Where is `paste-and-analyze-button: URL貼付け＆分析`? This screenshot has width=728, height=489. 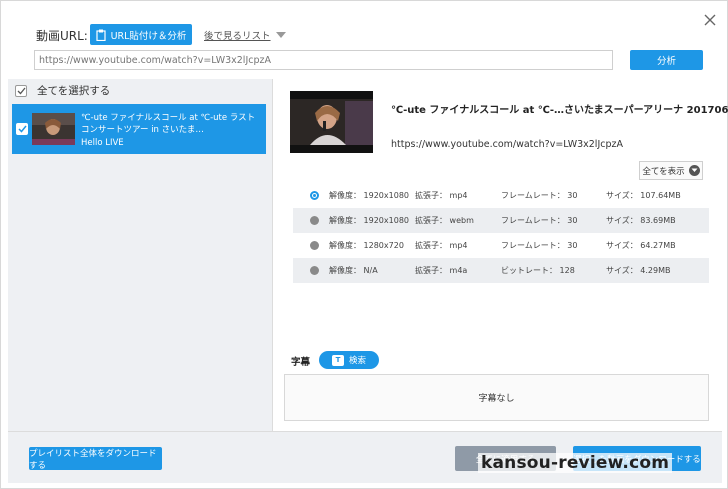 paste-and-analyze-button: URL貼付け＆分析 is located at coordinates (141, 34).